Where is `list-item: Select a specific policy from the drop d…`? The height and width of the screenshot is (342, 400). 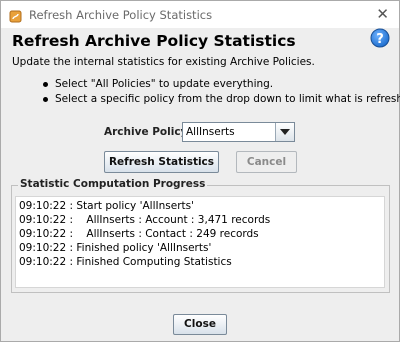
list-item: Select a specific policy from the drop d… is located at coordinates (221, 100).